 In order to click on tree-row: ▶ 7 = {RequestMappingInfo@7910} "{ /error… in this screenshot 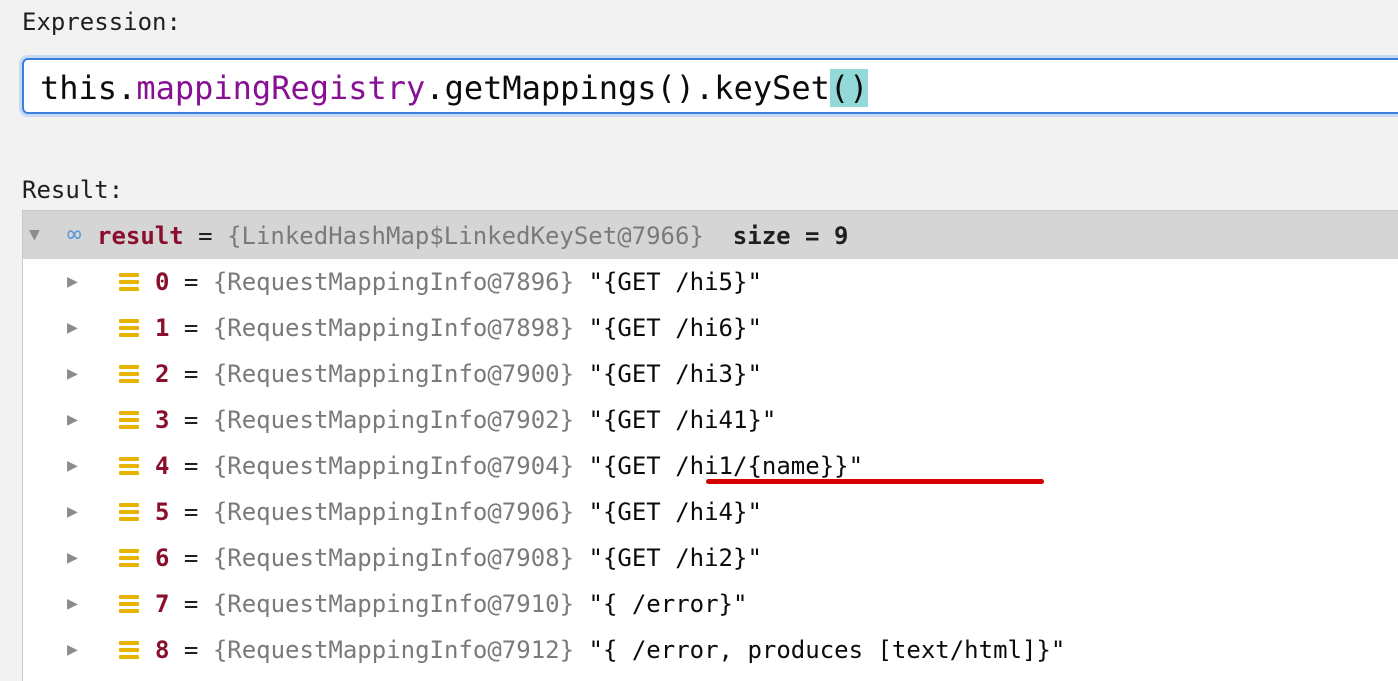, I will do `click(710, 604)`.